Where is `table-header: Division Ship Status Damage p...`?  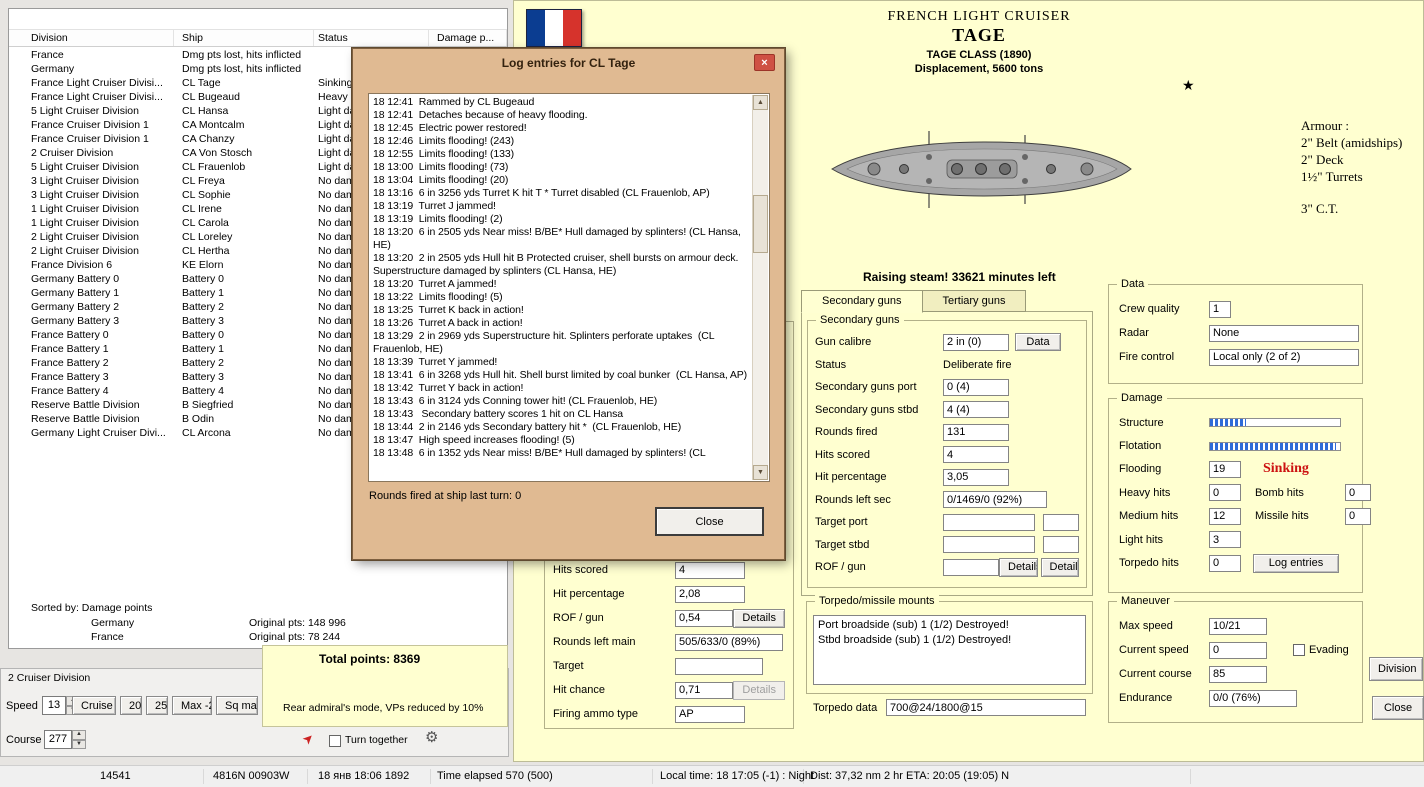 table-header: Division Ship Status Damage p... is located at coordinates (258, 38).